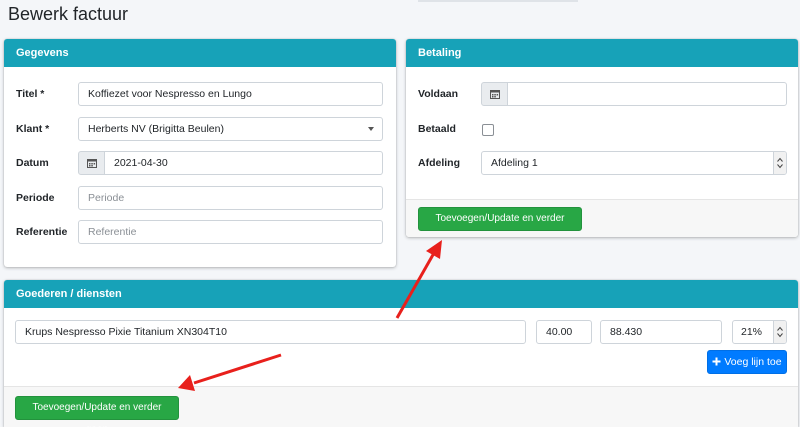 This screenshot has width=800, height=427. I want to click on afdeling-label: Afdeling, so click(439, 163).